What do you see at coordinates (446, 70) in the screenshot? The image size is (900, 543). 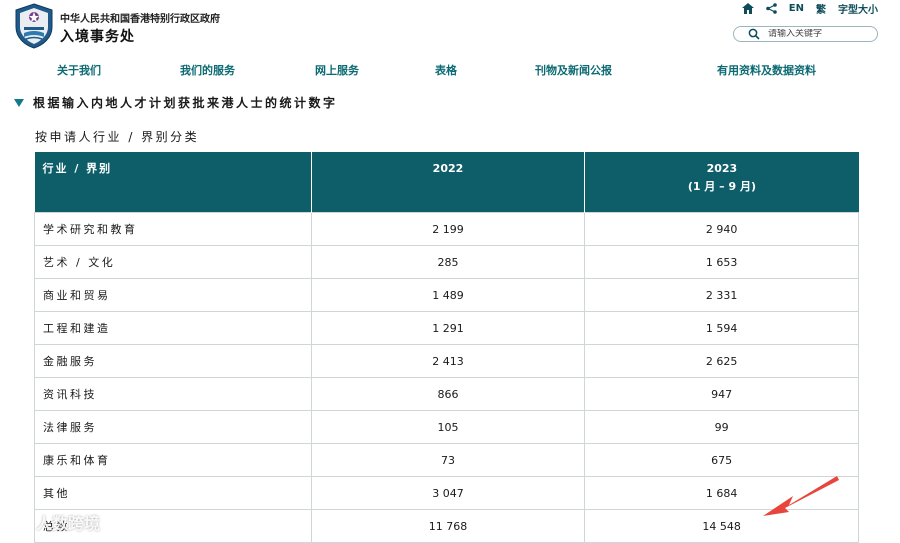 I see `nav-item-forms: 表格` at bounding box center [446, 70].